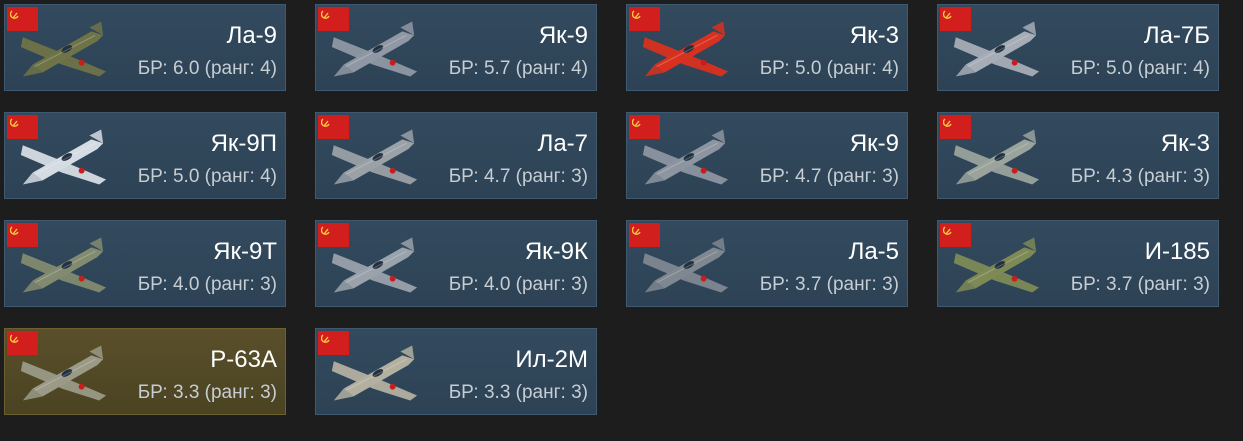 The width and height of the screenshot is (1243, 441). Describe the element at coordinates (207, 68) in the screenshot. I see `vehicle-br: БР: 6.0 (ранг: 4)` at that location.